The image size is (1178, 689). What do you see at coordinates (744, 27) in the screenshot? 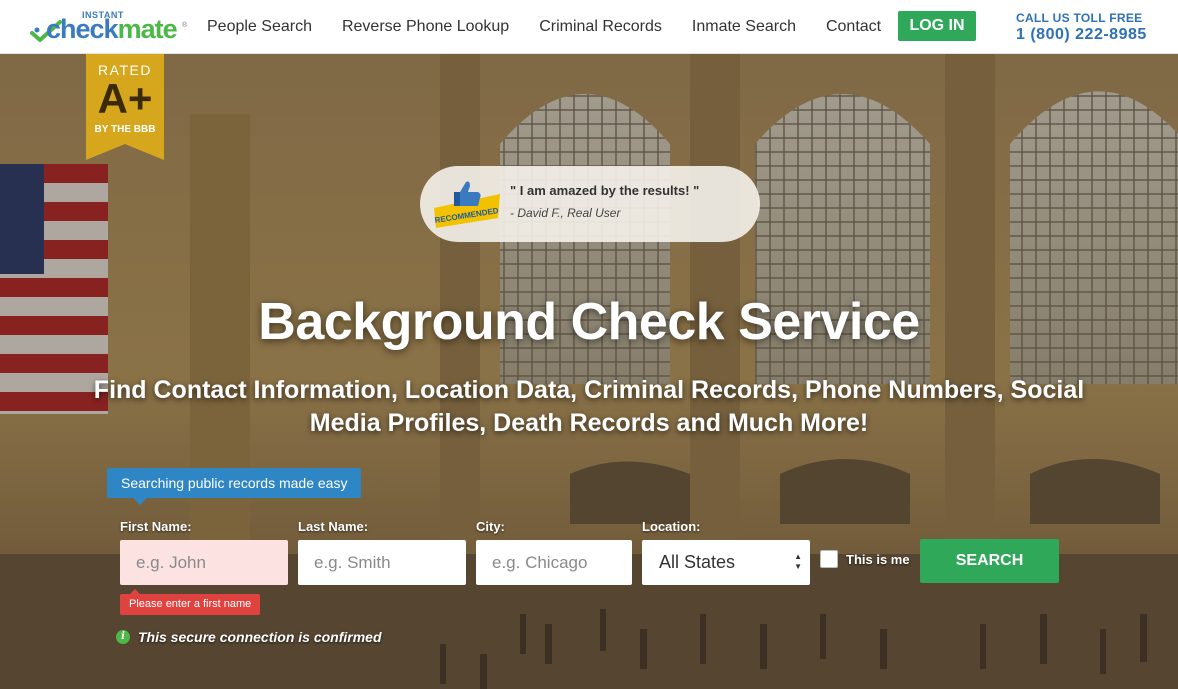
I see `nav-inmate-search: Inmate Search` at bounding box center [744, 27].